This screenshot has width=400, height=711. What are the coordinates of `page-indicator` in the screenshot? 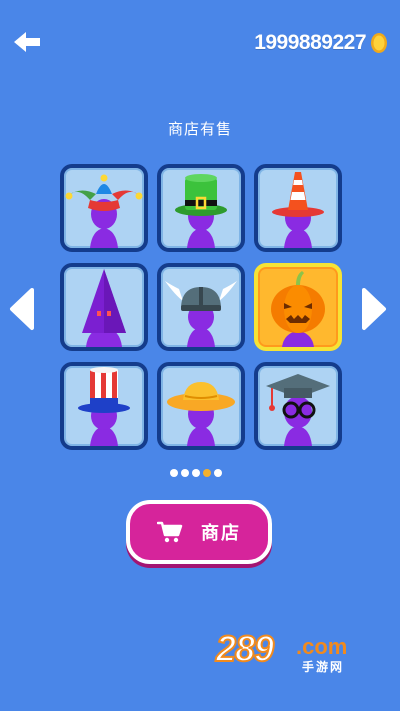 It's located at (196, 473).